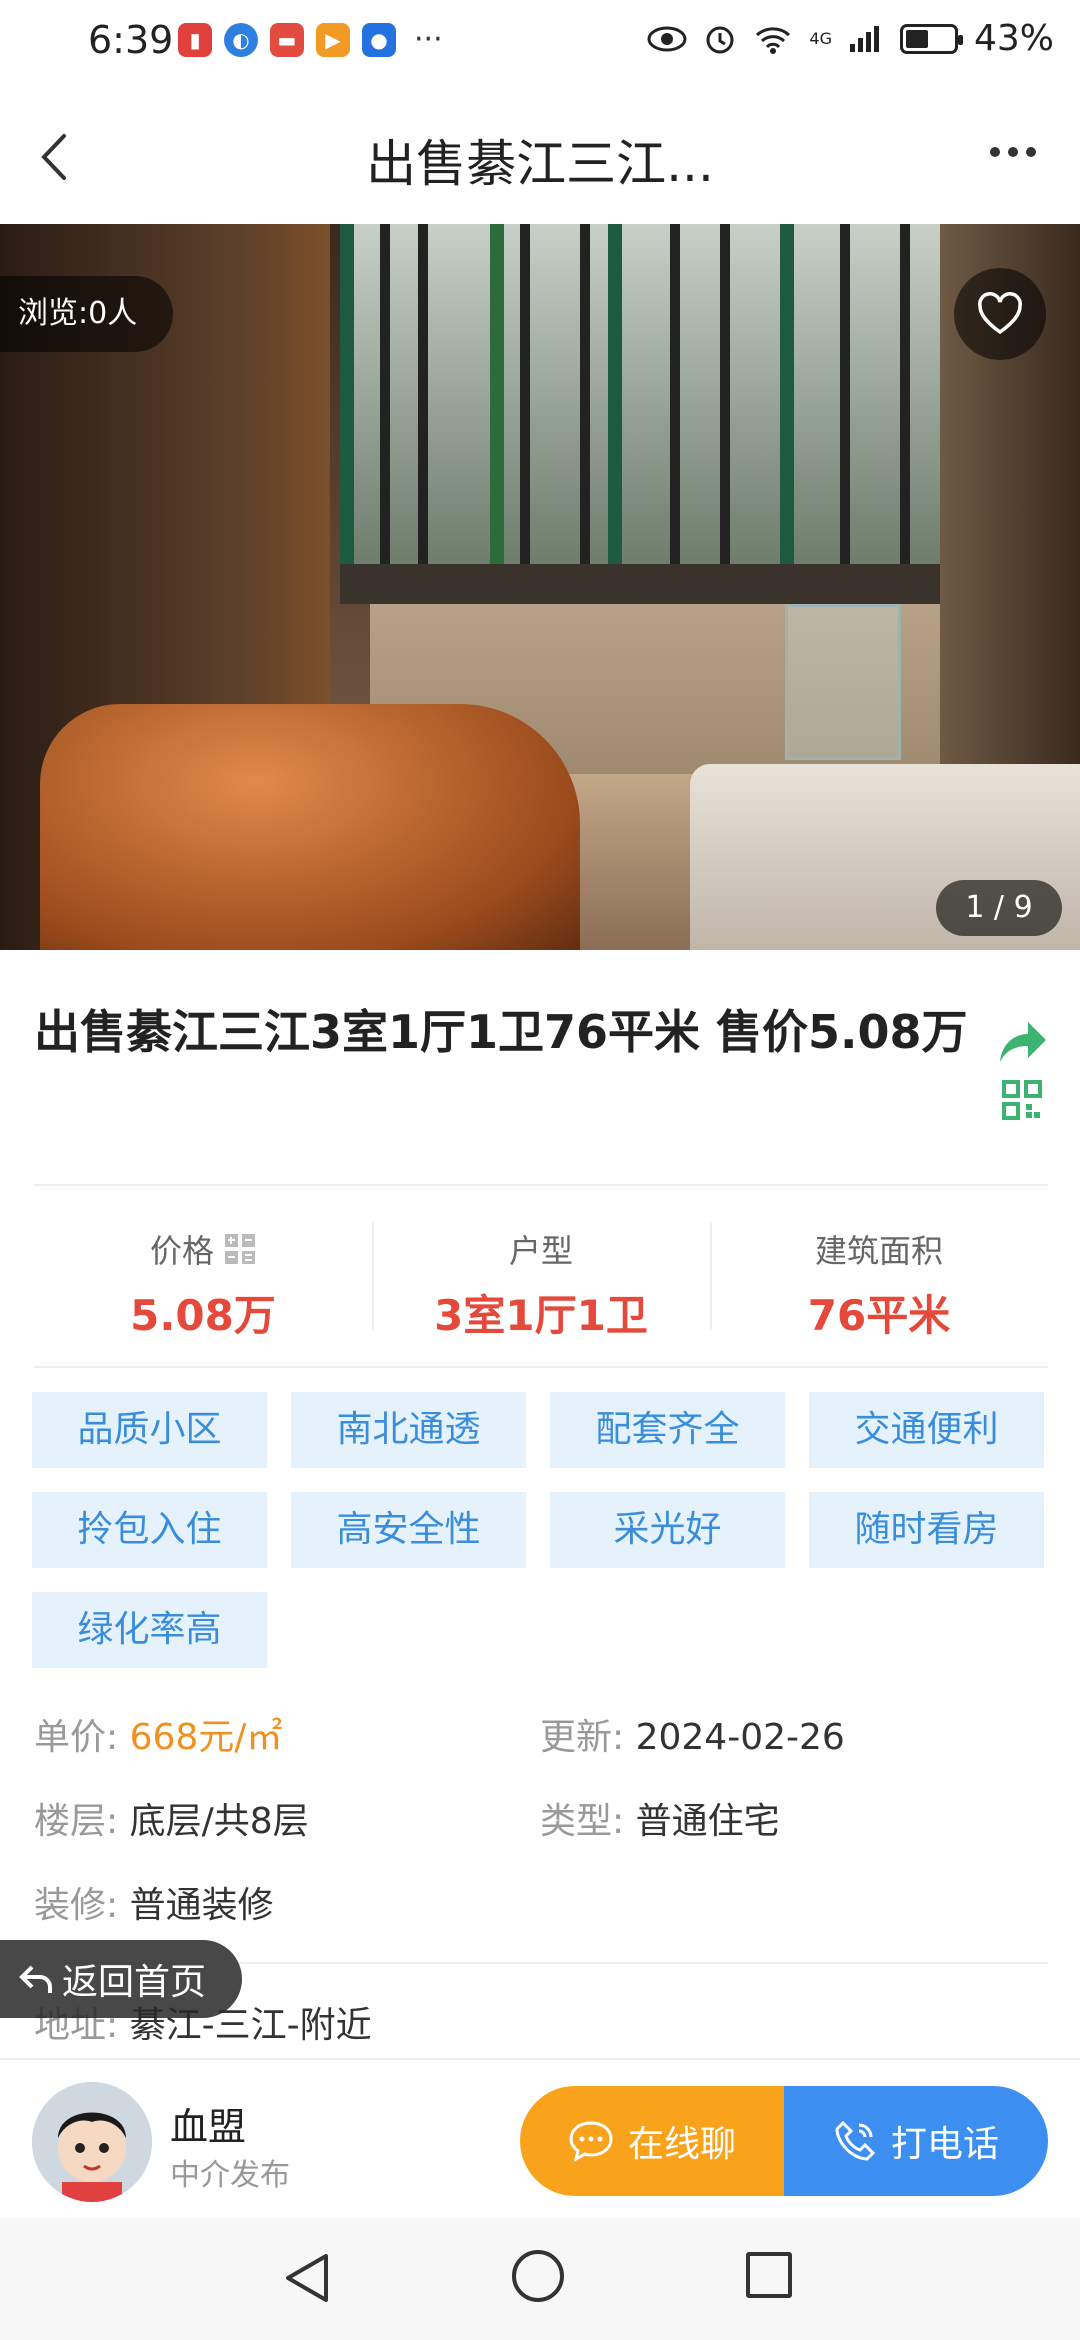 The width and height of the screenshot is (1080, 2340). I want to click on detail-label: 装修:, so click(76, 1905).